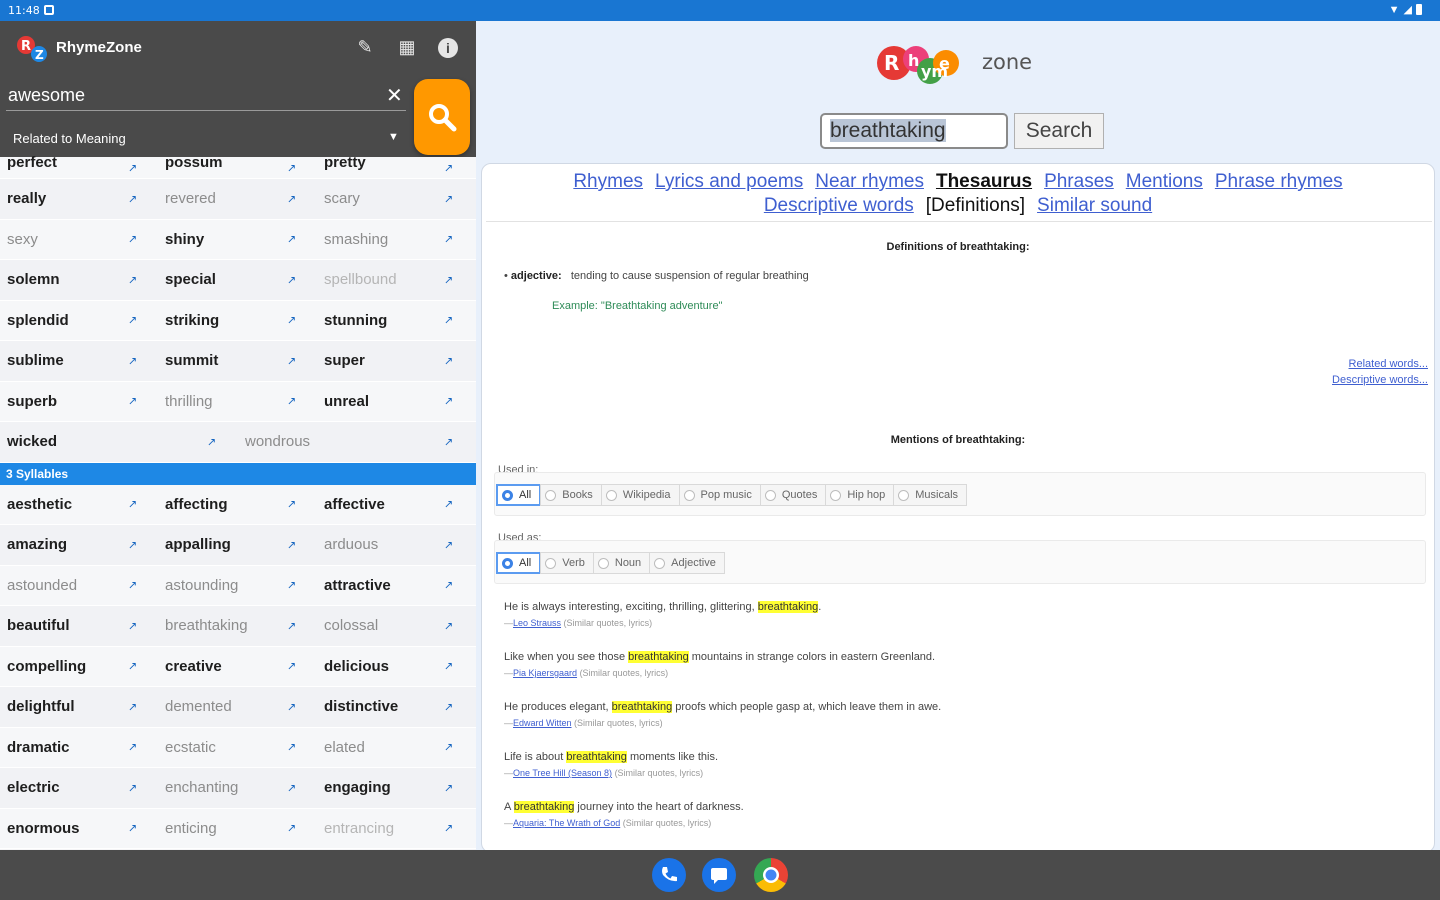 The image size is (1440, 900). Describe the element at coordinates (194, 164) in the screenshot. I see `word-item: possum` at that location.